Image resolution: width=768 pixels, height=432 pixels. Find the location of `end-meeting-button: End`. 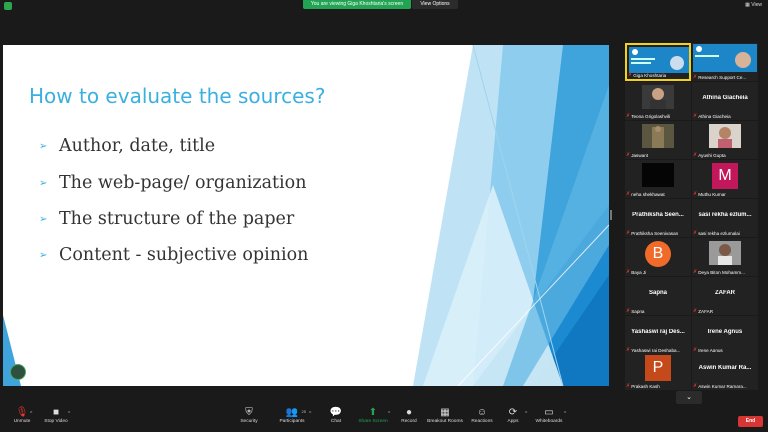

end-meeting-button: End is located at coordinates (750, 421).